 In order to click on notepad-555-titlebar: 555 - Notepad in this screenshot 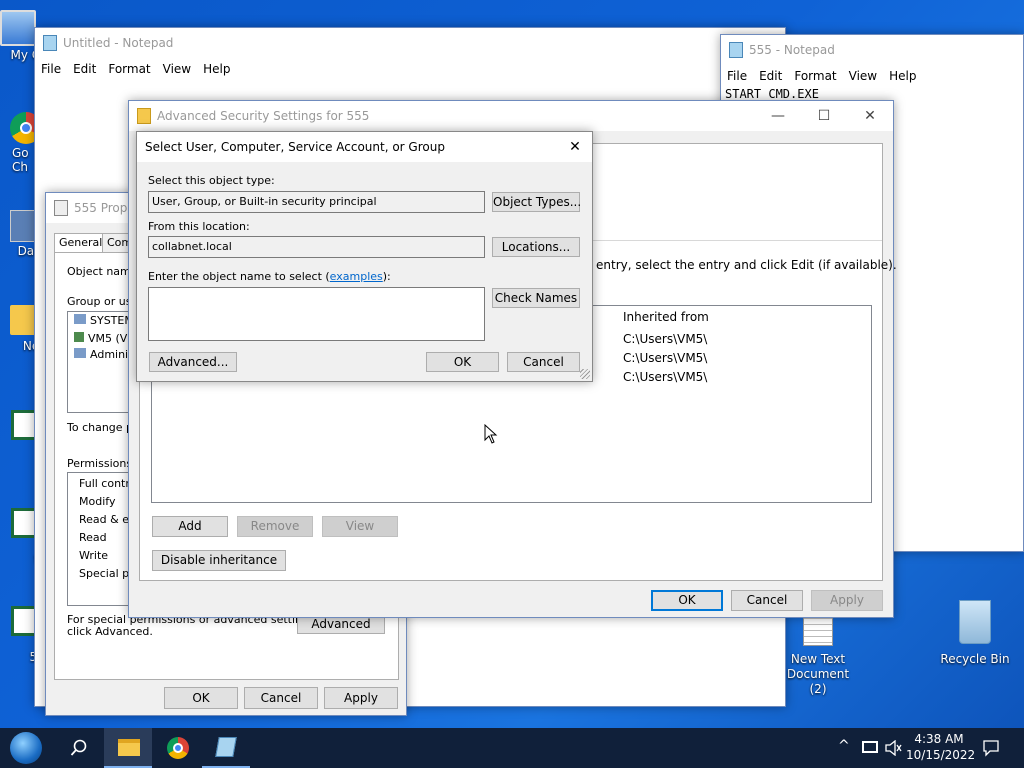, I will do `click(872, 50)`.